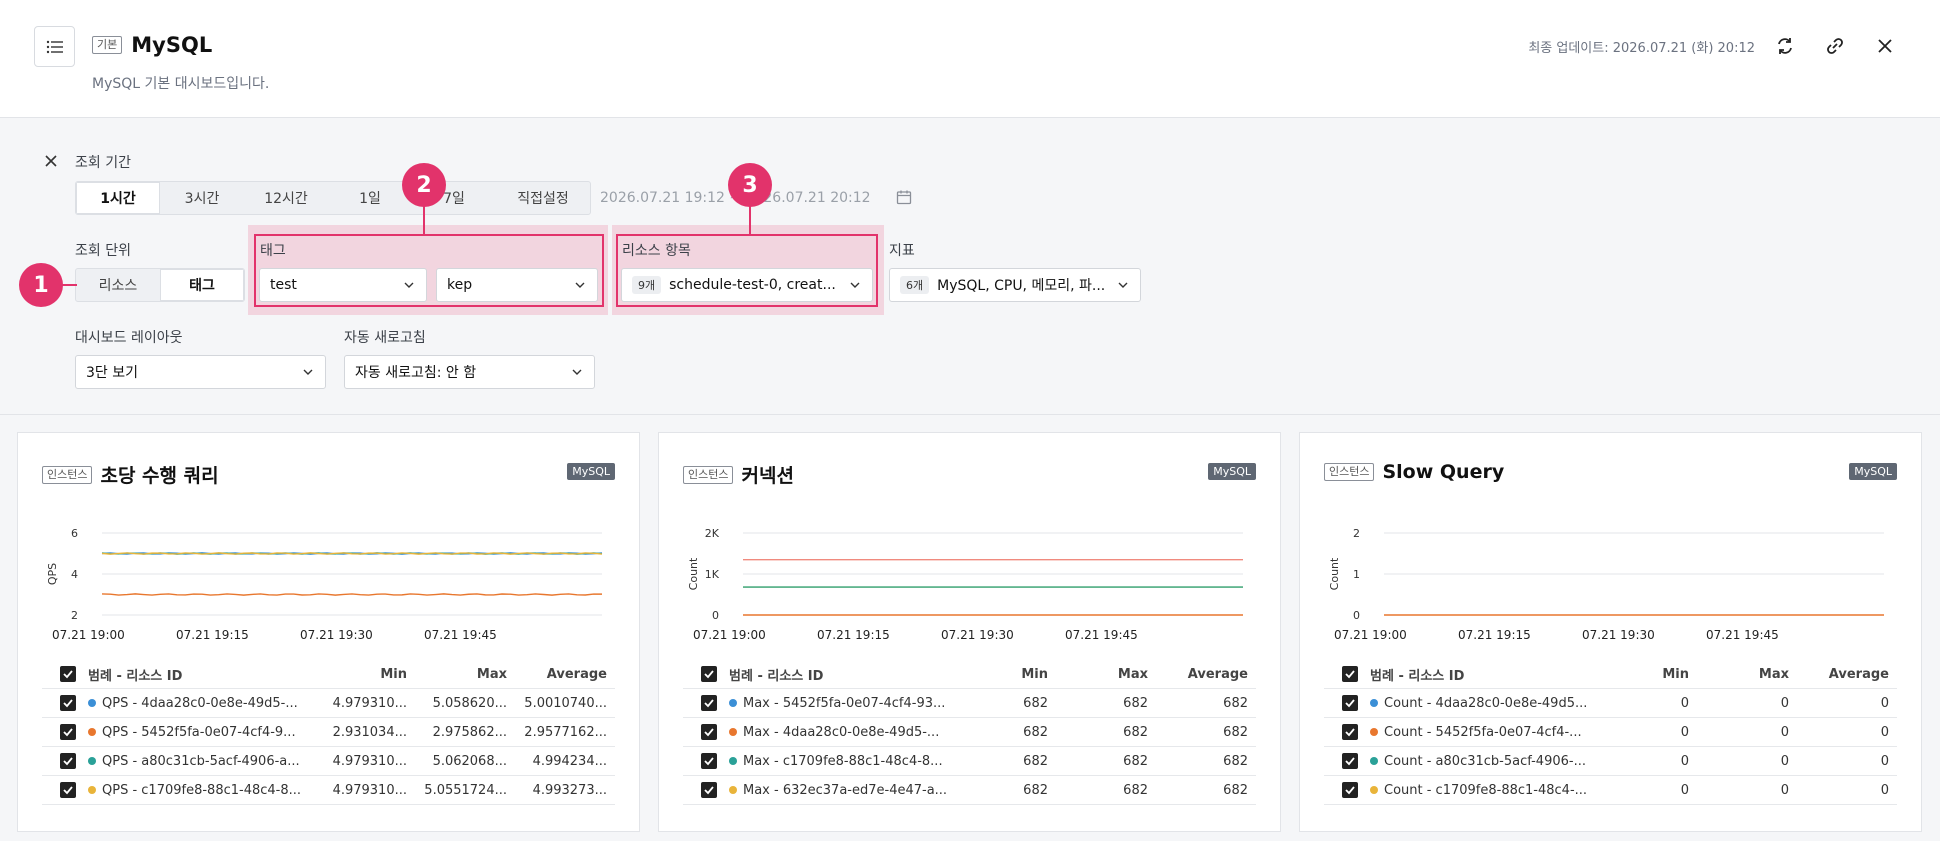  What do you see at coordinates (103, 163) in the screenshot?
I see `period-label: 조회 기간` at bounding box center [103, 163].